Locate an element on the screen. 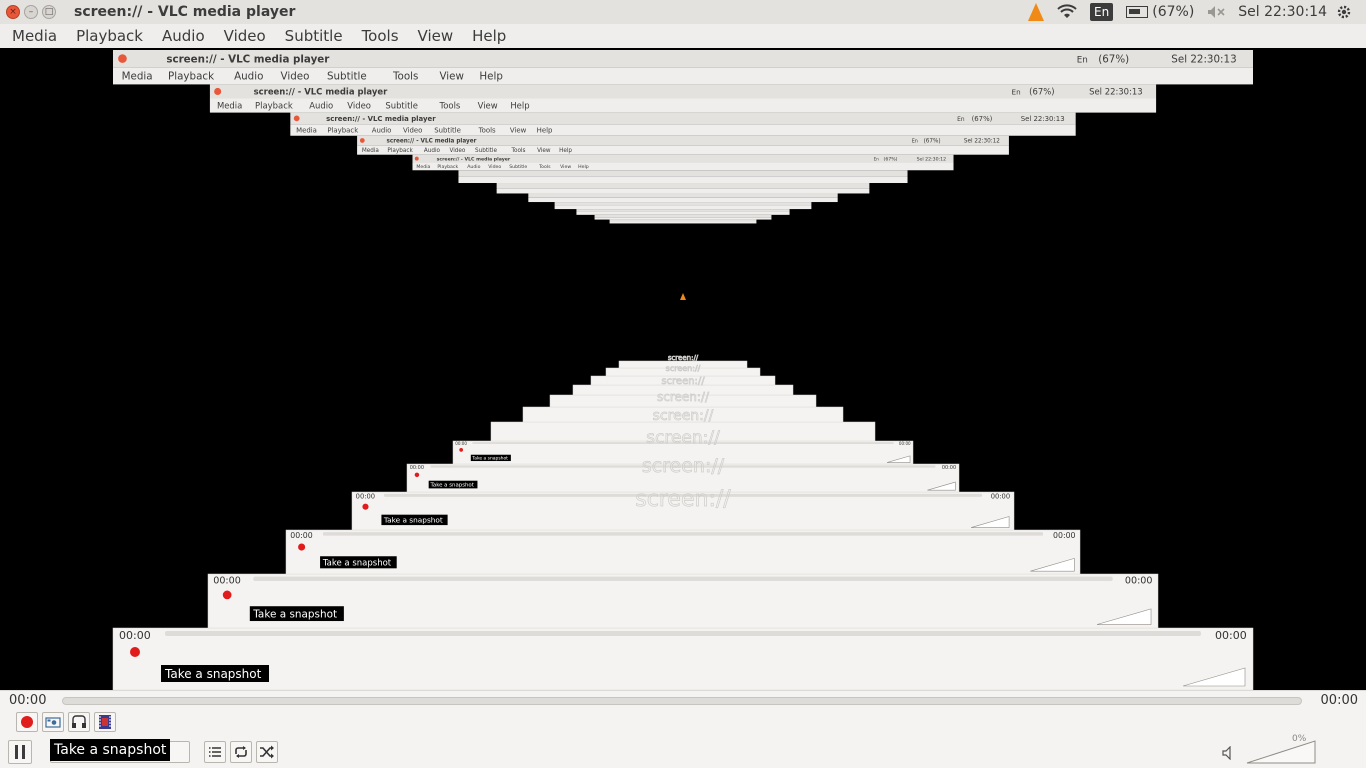 The width and height of the screenshot is (1366, 768). speaker-muted-icon is located at coordinates (1216, 12).